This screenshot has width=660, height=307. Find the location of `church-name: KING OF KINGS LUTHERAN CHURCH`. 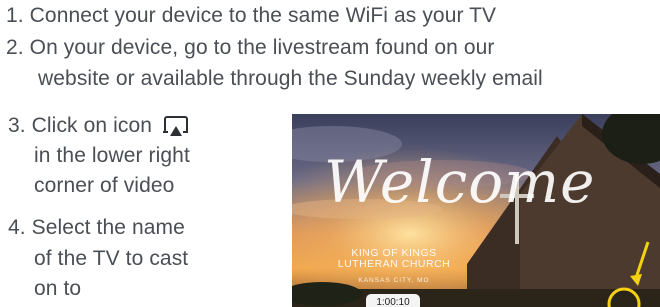

church-name: KING OF KINGS LUTHERAN CHURCH is located at coordinates (394, 258).